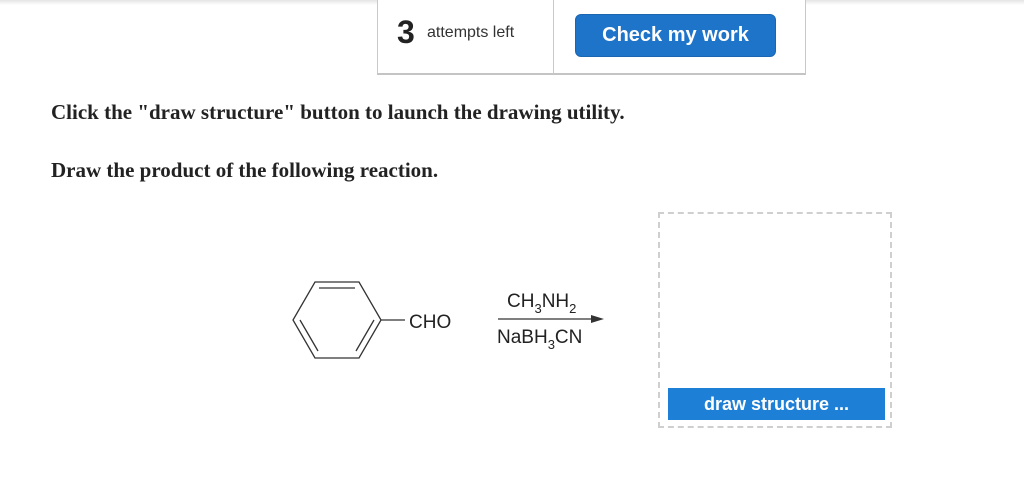  I want to click on attempts-panel: 3 attempts left, so click(465, 37).